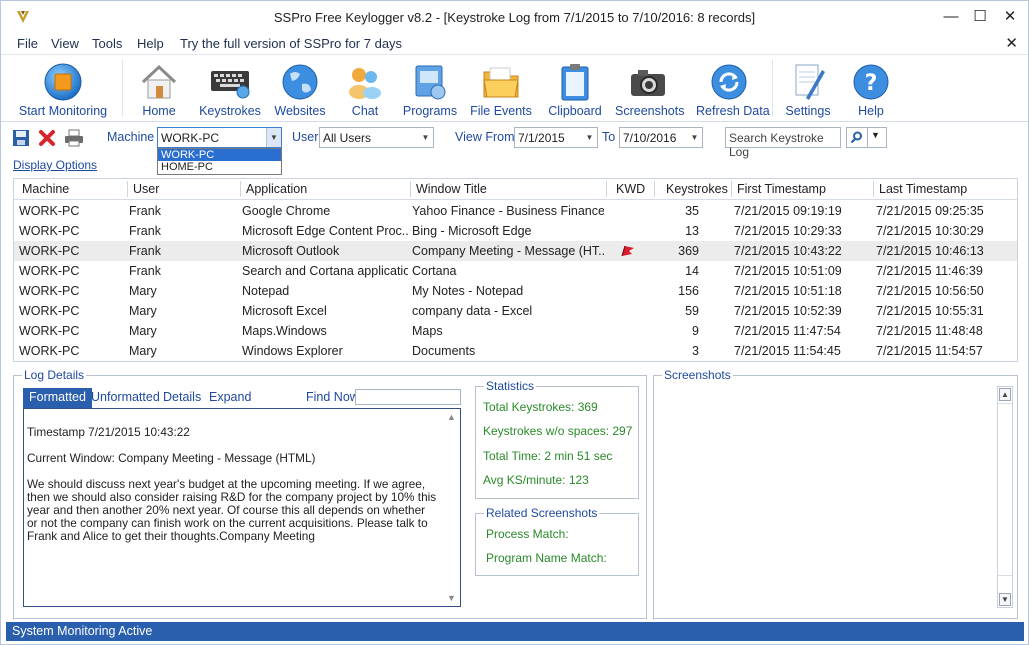  Describe the element at coordinates (930, 291) in the screenshot. I see `cell-last-timestamp: 7/21/2015 10:56:50` at that location.